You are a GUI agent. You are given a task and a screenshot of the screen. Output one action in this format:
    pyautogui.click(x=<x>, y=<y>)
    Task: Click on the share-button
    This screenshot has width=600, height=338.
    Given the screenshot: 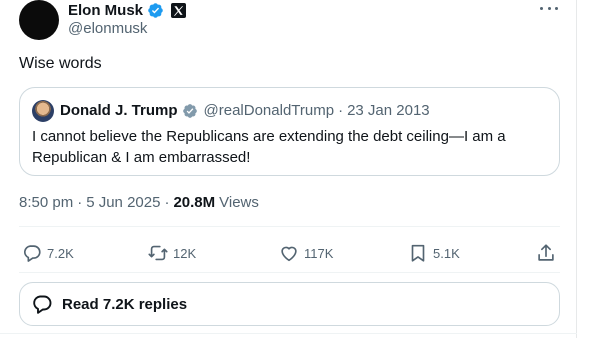 What is the action you would take?
    pyautogui.click(x=546, y=253)
    